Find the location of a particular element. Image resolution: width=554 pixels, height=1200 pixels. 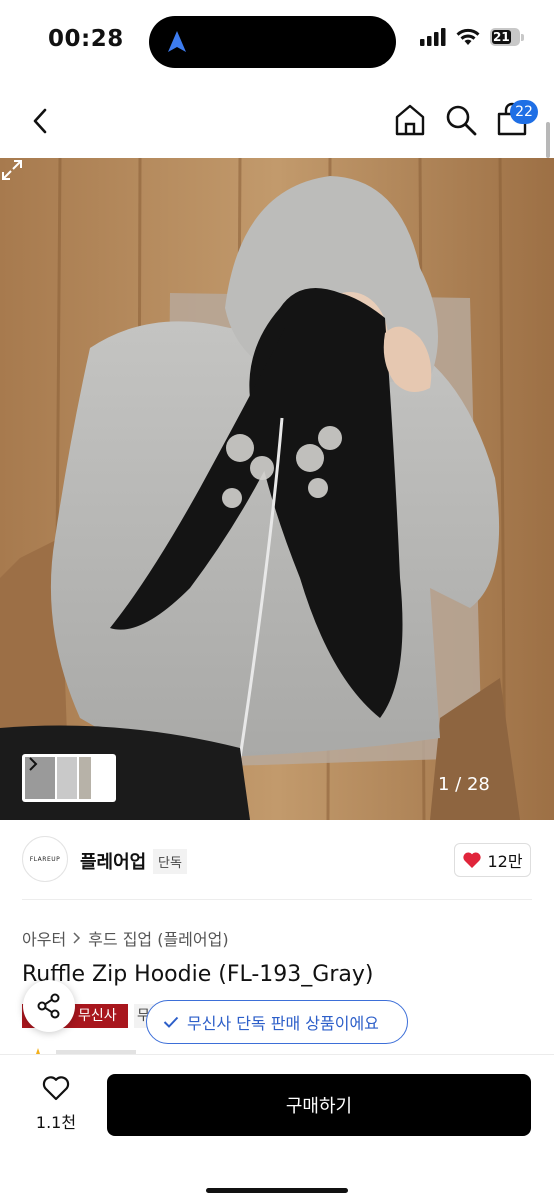

like-count: 12만 is located at coordinates (505, 861).